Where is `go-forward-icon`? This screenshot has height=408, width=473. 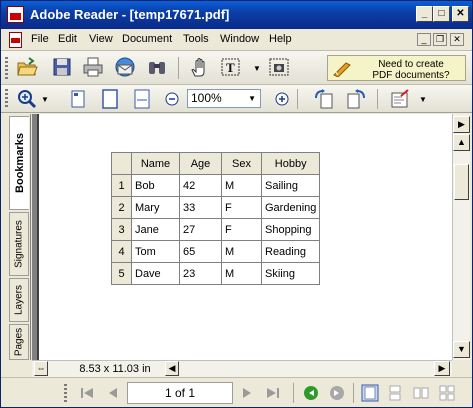
go-forward-icon is located at coordinates (337, 393).